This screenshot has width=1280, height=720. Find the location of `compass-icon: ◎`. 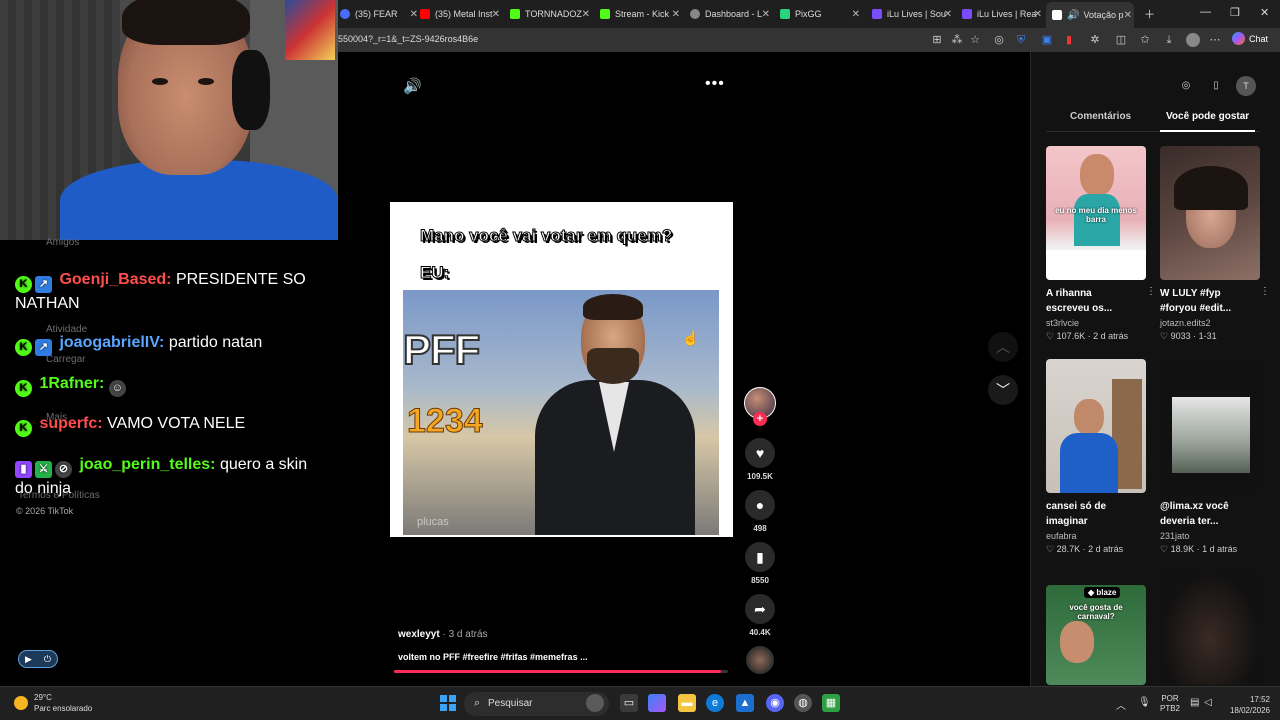

compass-icon: ◎ is located at coordinates (1186, 86).